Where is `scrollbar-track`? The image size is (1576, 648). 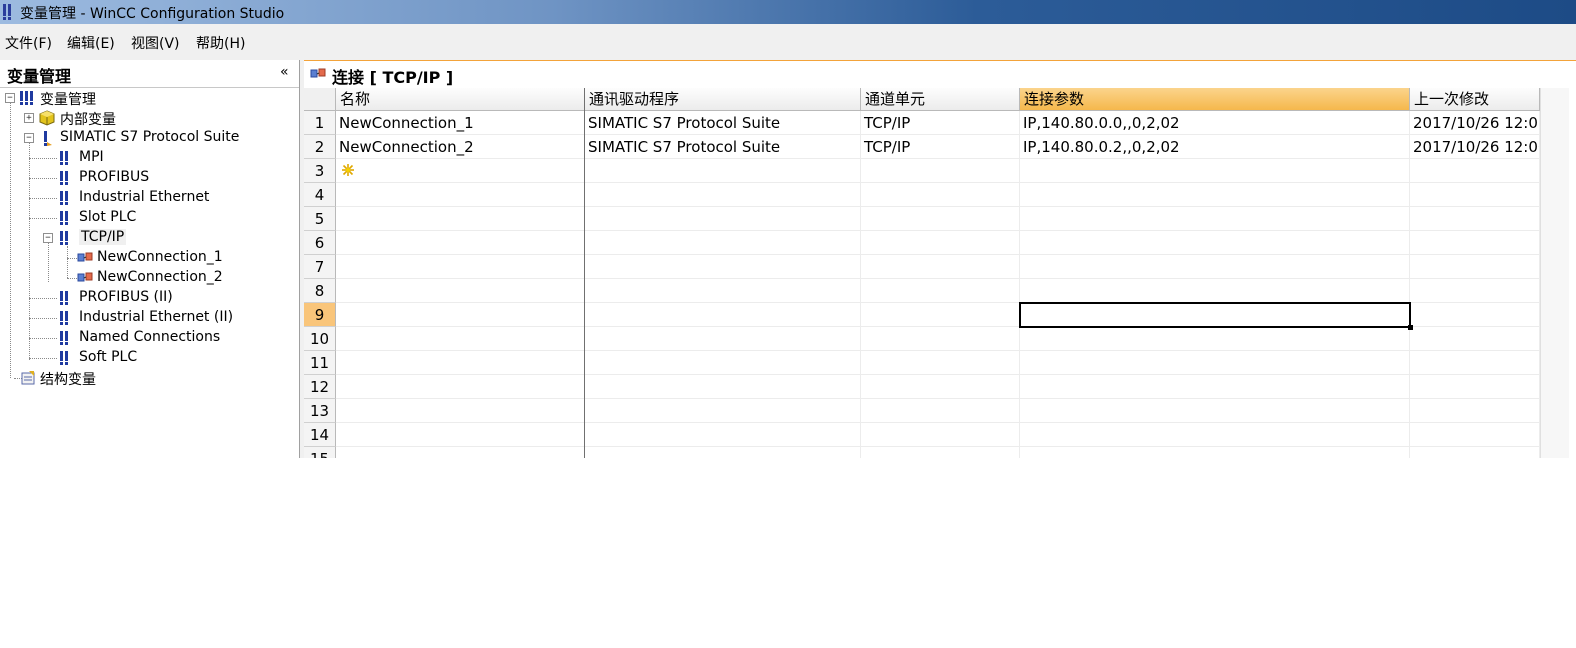
scrollbar-track is located at coordinates (1554, 273).